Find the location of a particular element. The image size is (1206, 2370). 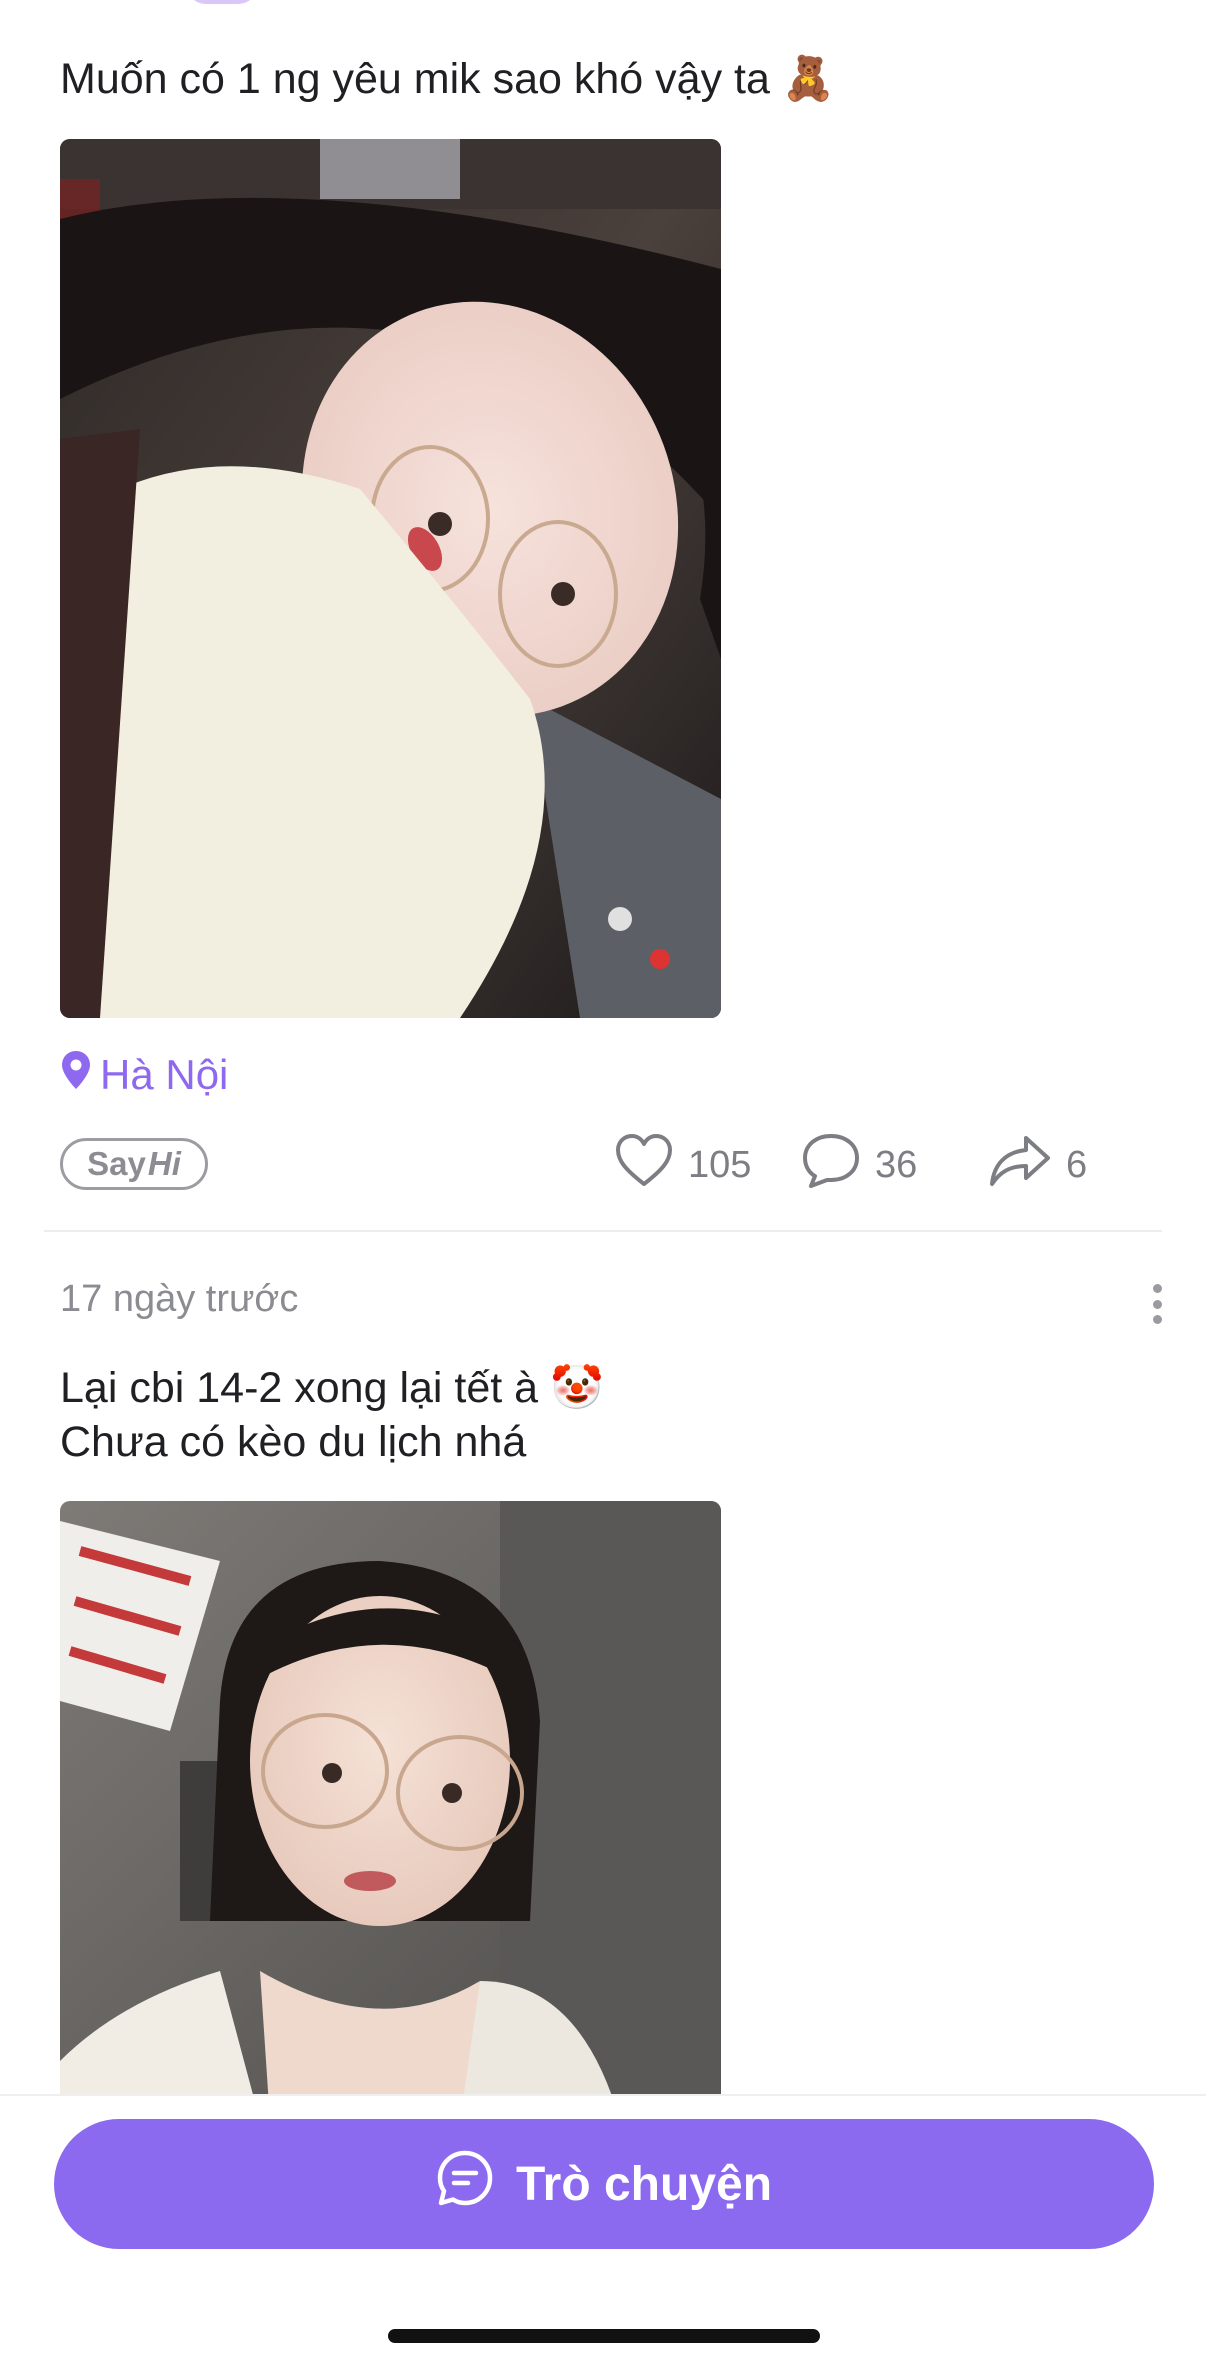

post-timestamp: 17 ngày trước is located at coordinates (179, 1299).